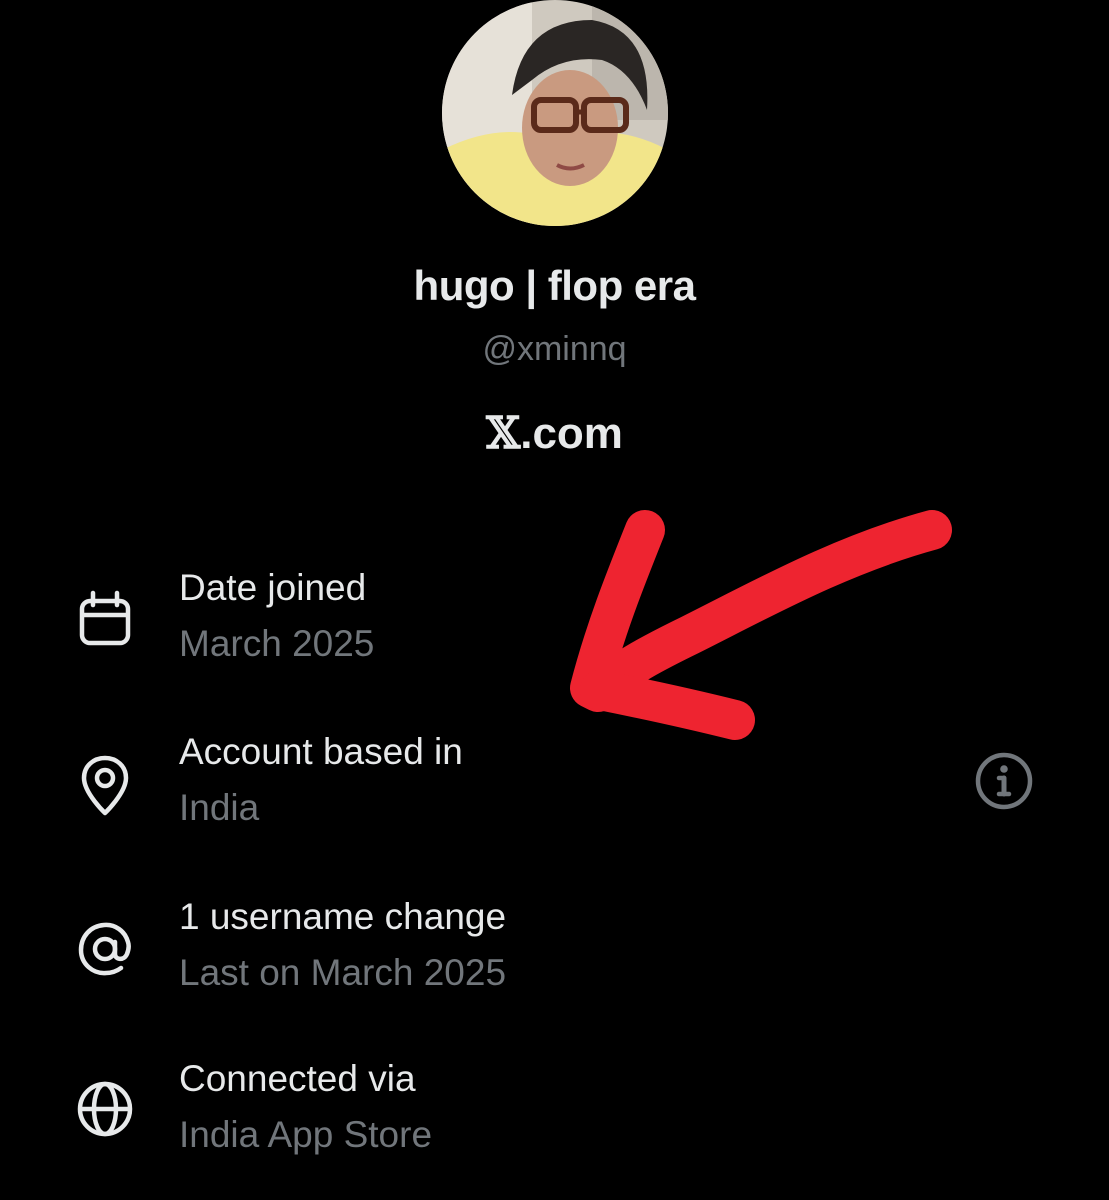  Describe the element at coordinates (554, 349) in the screenshot. I see `username-handle: @xminnq` at that location.